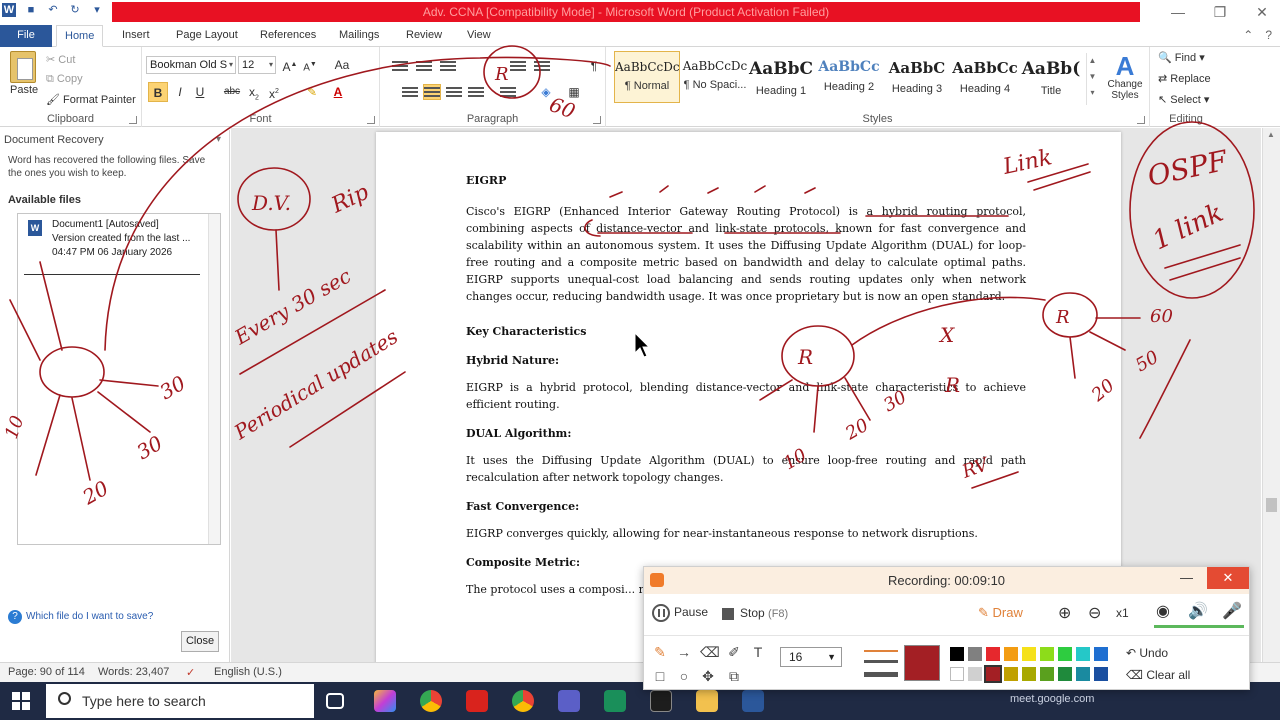 Image resolution: width=1280 pixels, height=720 pixels. Describe the element at coordinates (400, 66) in the screenshot. I see `bullets-icon` at that location.